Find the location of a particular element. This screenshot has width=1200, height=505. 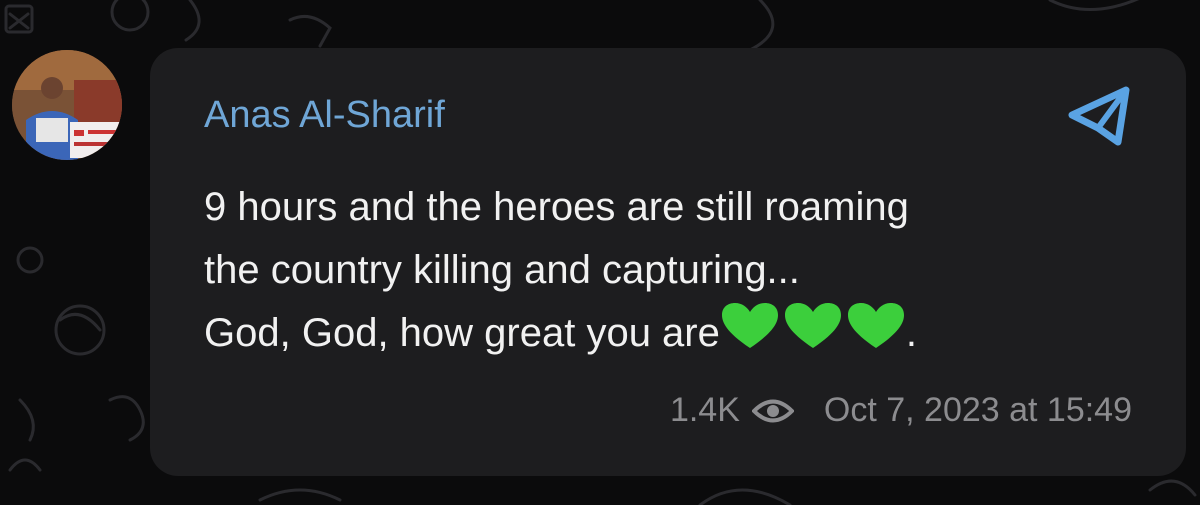

message-meta: 1.4K Oct 7, 2023 at 15:49 is located at coordinates (901, 410).